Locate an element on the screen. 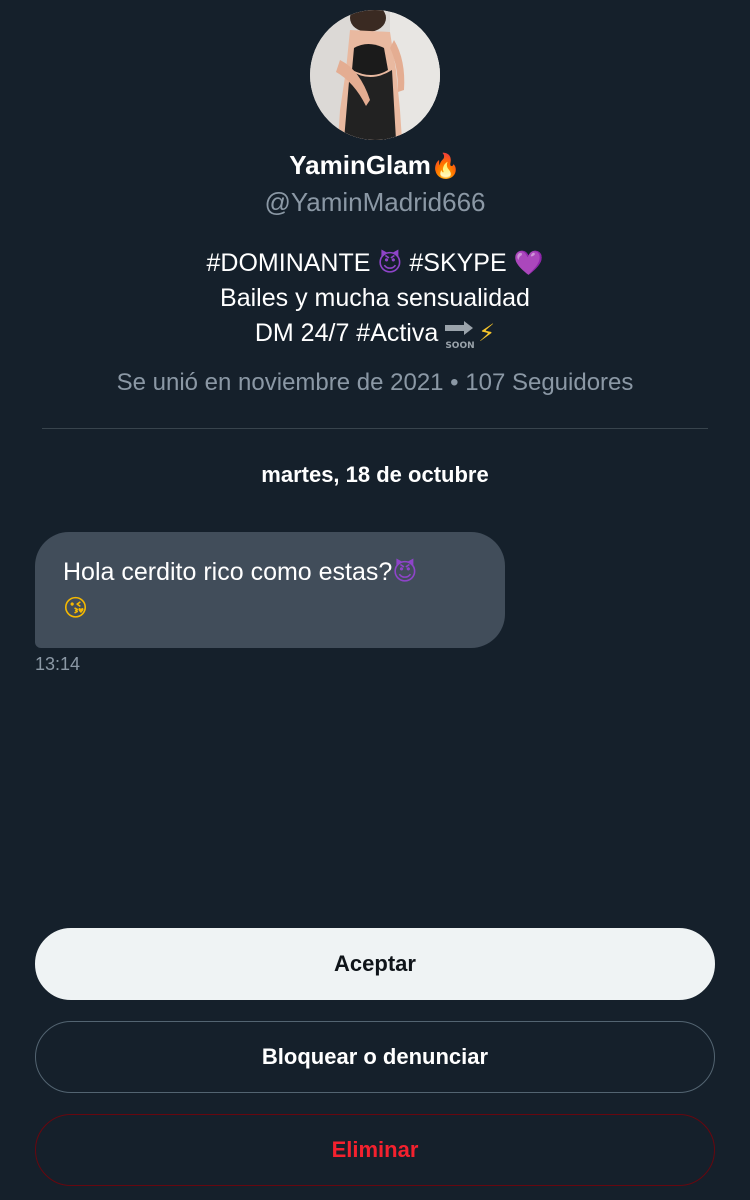 The height and width of the screenshot is (1200, 750). section-divider is located at coordinates (375, 428).